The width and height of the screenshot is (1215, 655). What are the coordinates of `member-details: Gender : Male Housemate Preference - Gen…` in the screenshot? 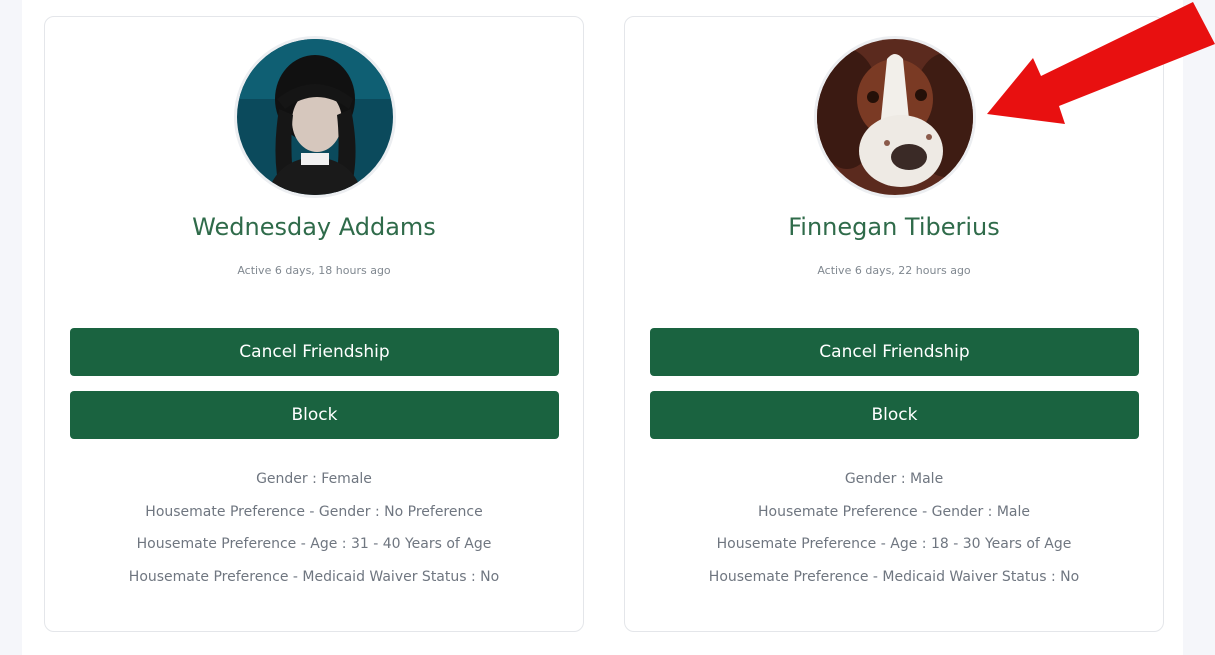 It's located at (894, 528).